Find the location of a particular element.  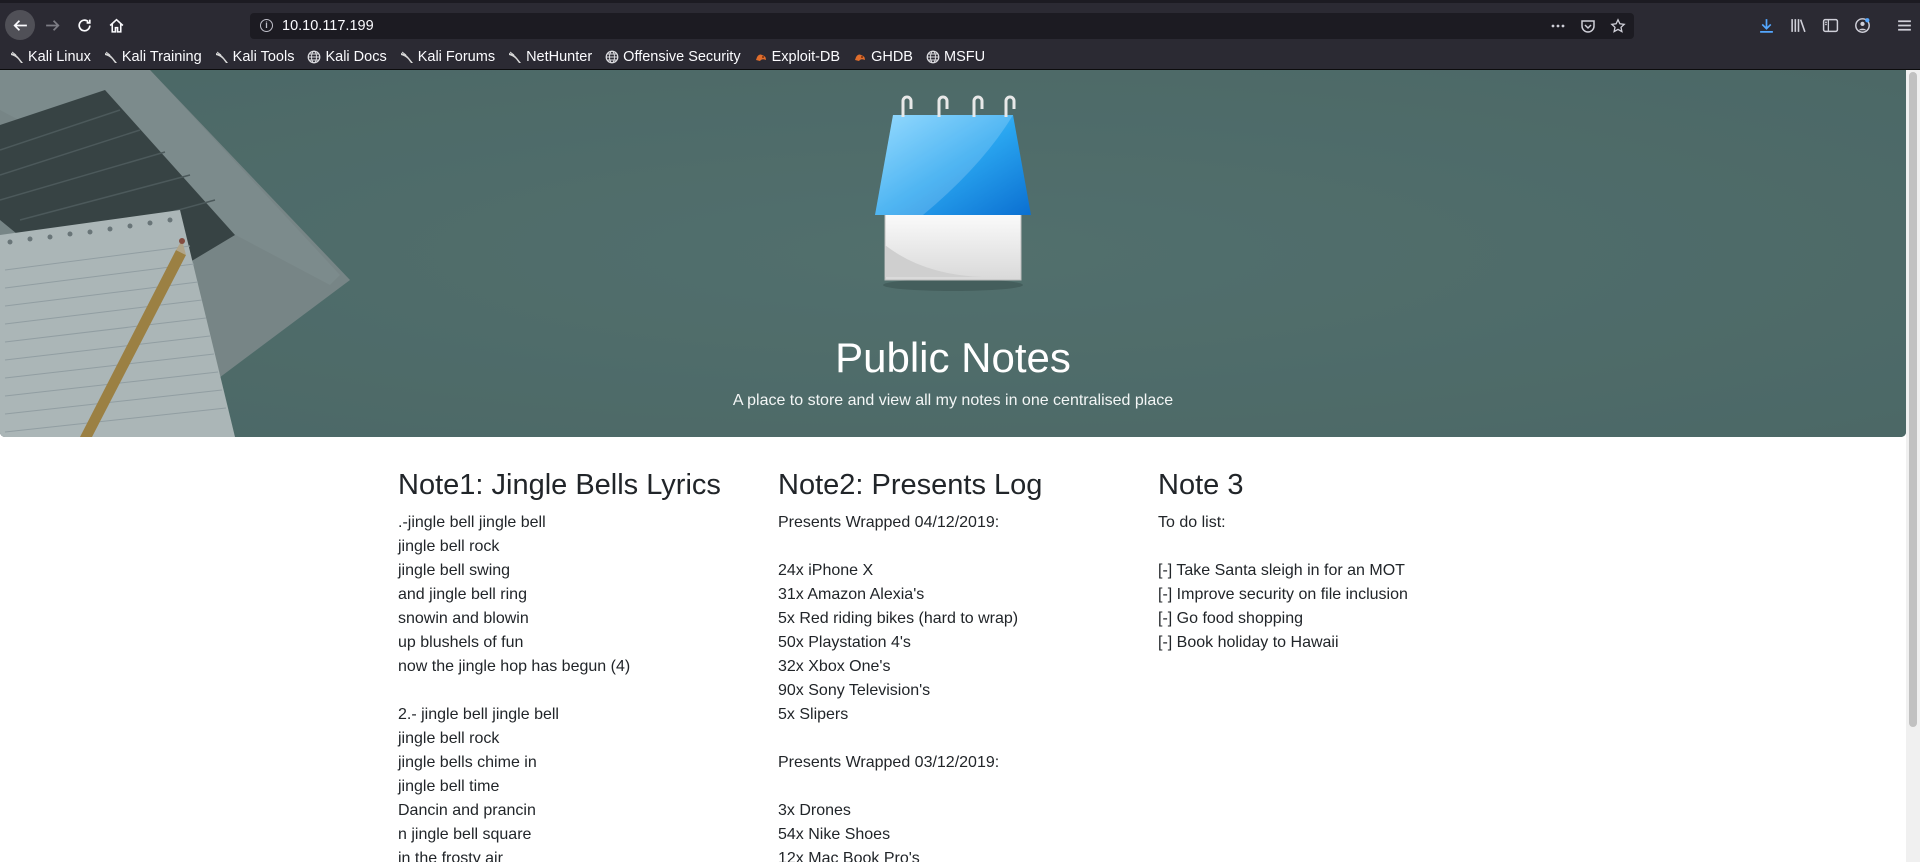

bookmark-kali-docs: Kali Docs is located at coordinates (347, 57).